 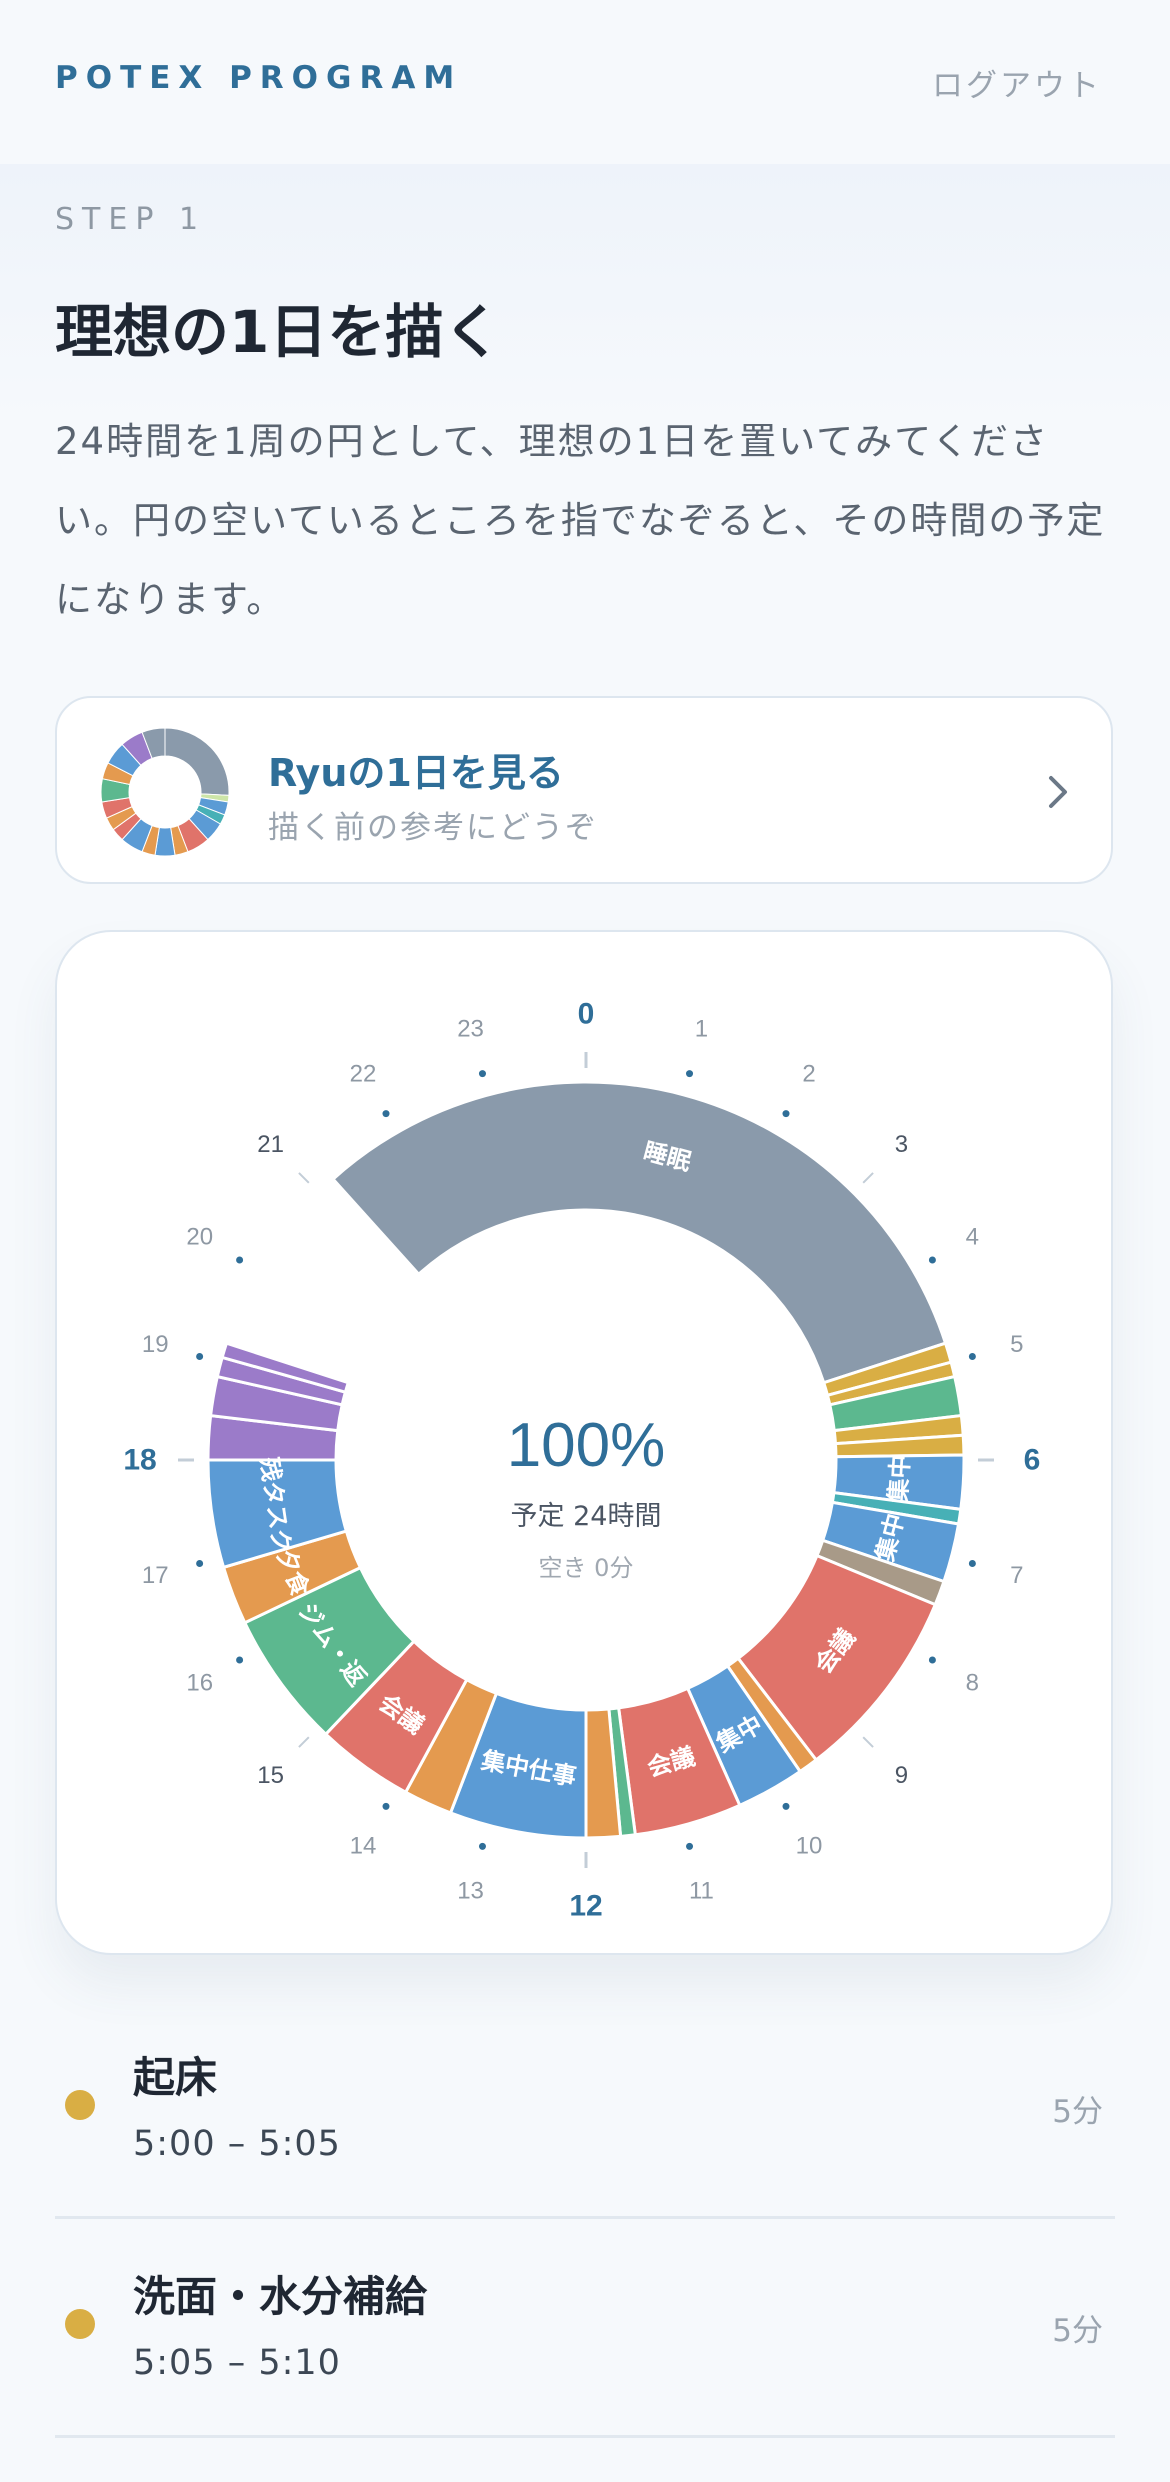 I want to click on hour-label: 7, so click(x=1016, y=1575).